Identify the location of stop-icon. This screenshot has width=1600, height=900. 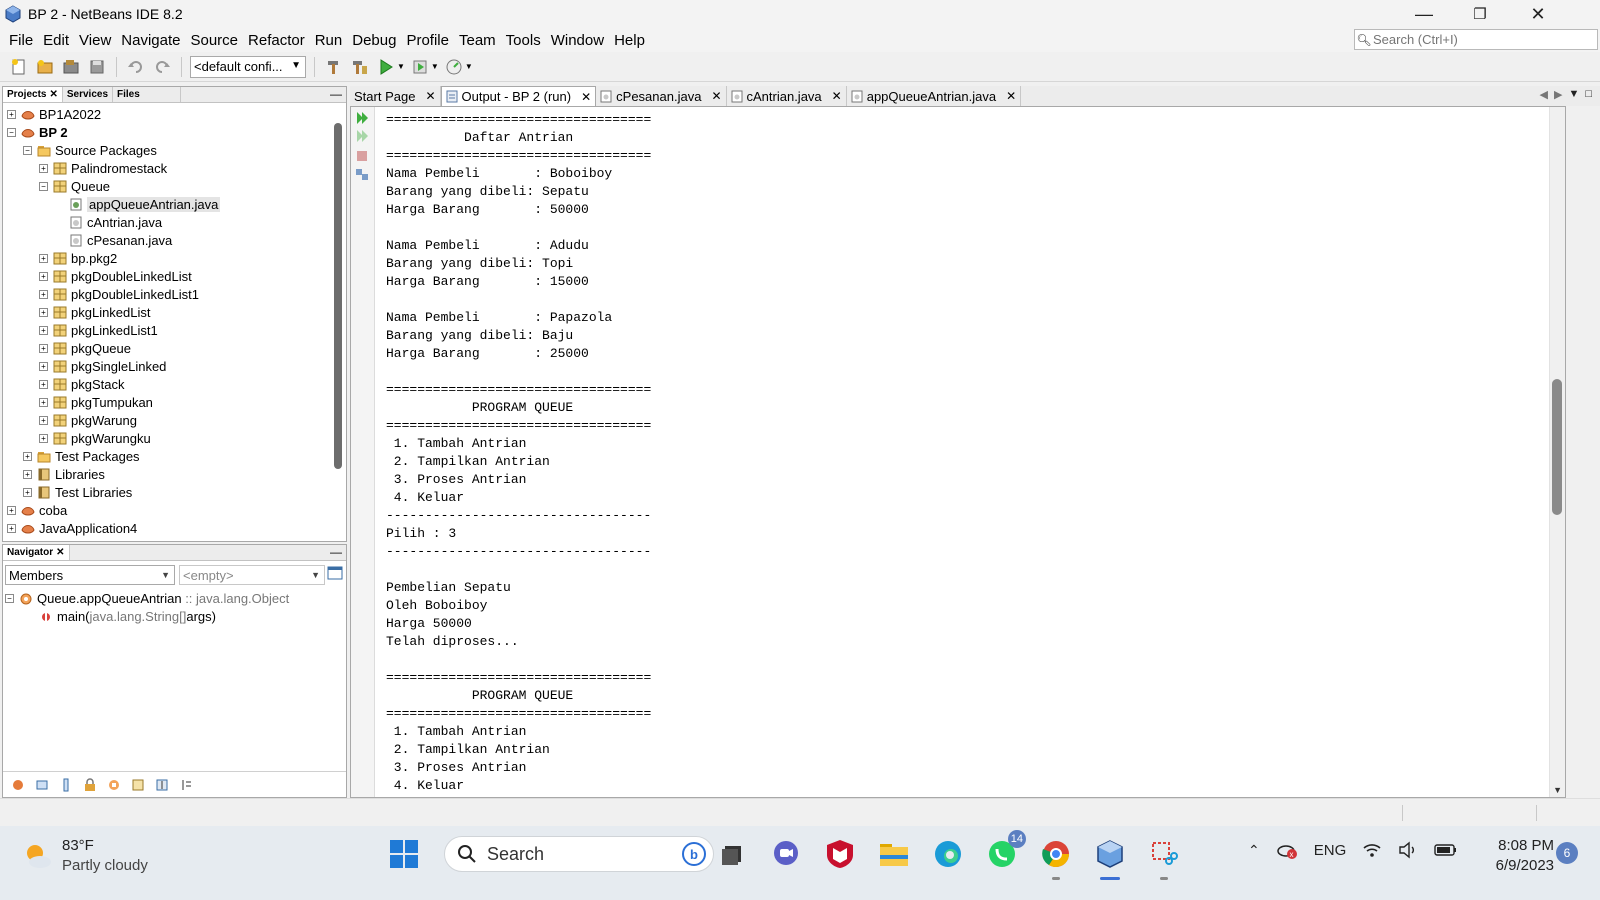
(362, 156).